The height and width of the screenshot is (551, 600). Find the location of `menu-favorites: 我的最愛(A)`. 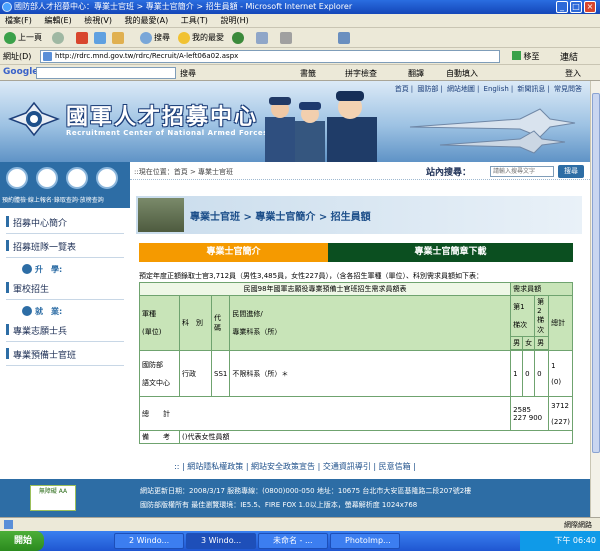

menu-favorites: 我的最愛(A) is located at coordinates (147, 21).